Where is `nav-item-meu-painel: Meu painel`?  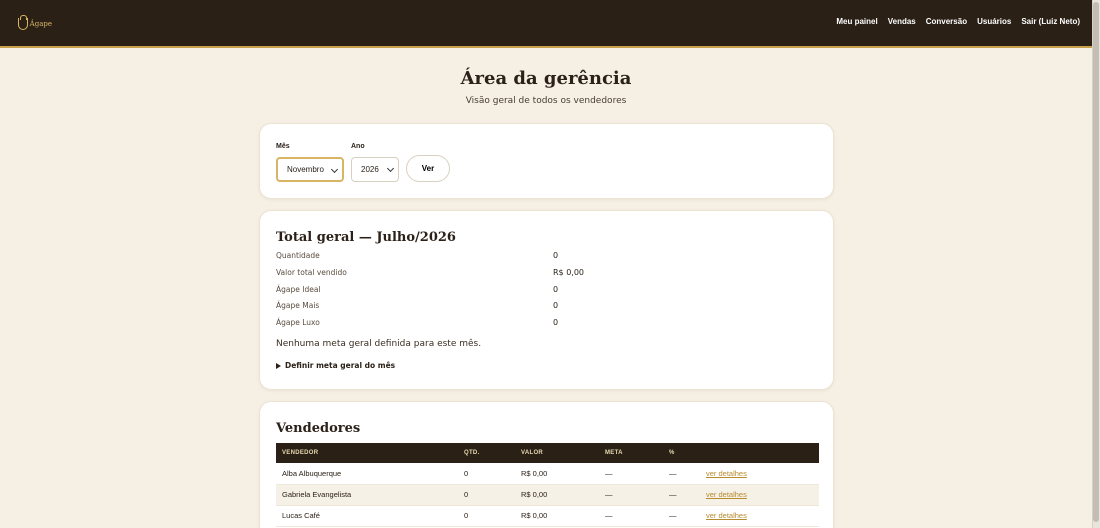
nav-item-meu-painel: Meu painel is located at coordinates (856, 21).